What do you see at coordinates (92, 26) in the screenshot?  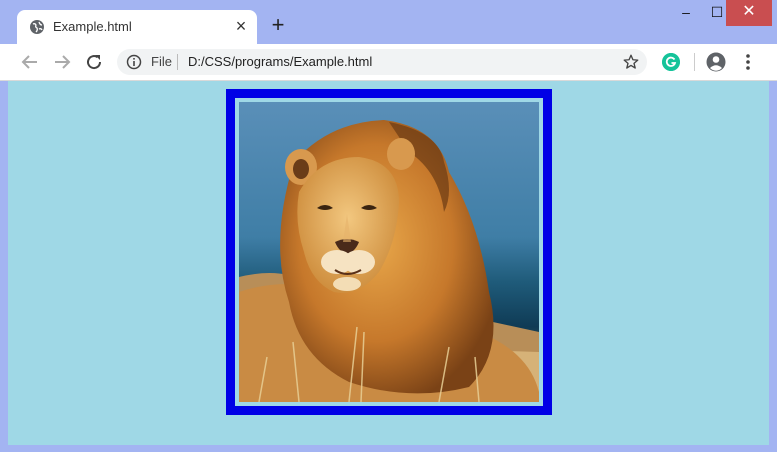 I see `tab-title: Example.html` at bounding box center [92, 26].